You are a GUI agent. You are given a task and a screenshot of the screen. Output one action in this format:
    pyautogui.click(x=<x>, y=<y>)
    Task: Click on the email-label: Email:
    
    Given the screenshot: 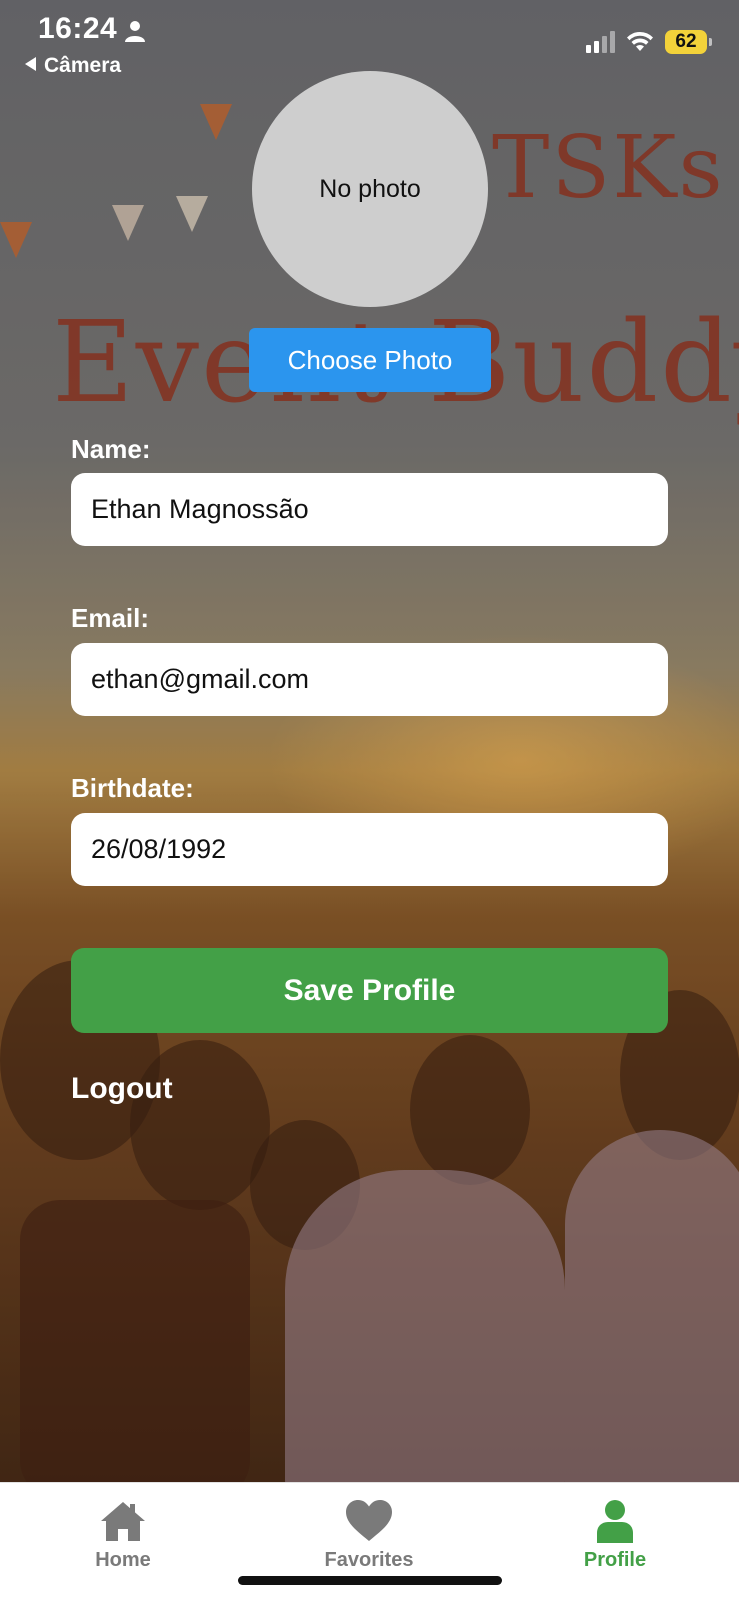 What is the action you would take?
    pyautogui.click(x=110, y=618)
    